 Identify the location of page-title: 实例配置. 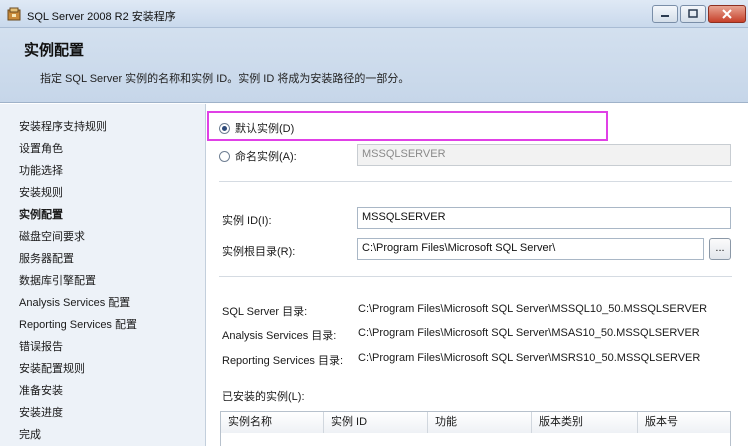
(54, 50).